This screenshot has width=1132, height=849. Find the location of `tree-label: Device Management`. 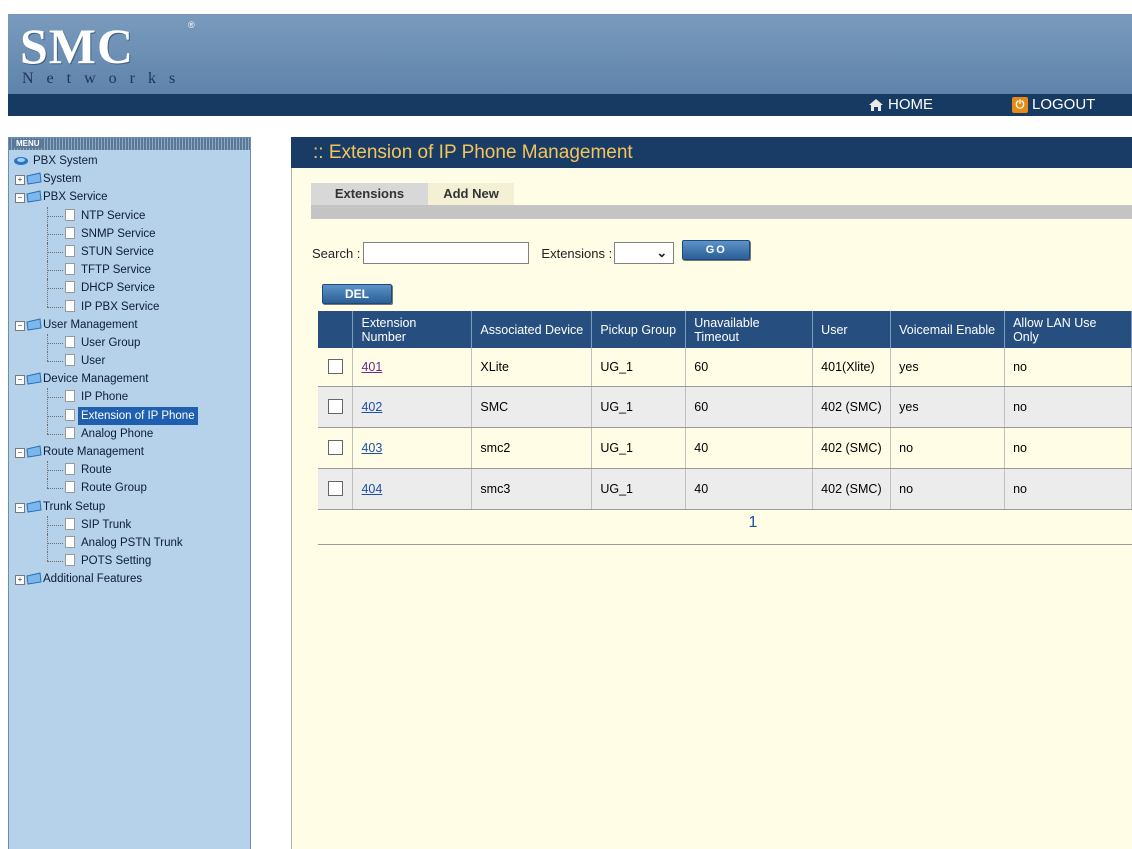

tree-label: Device Management is located at coordinates (96, 379).